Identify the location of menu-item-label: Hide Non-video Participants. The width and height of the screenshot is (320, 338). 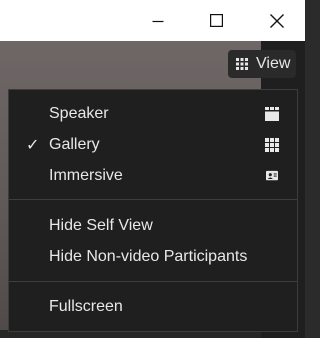
(148, 256).